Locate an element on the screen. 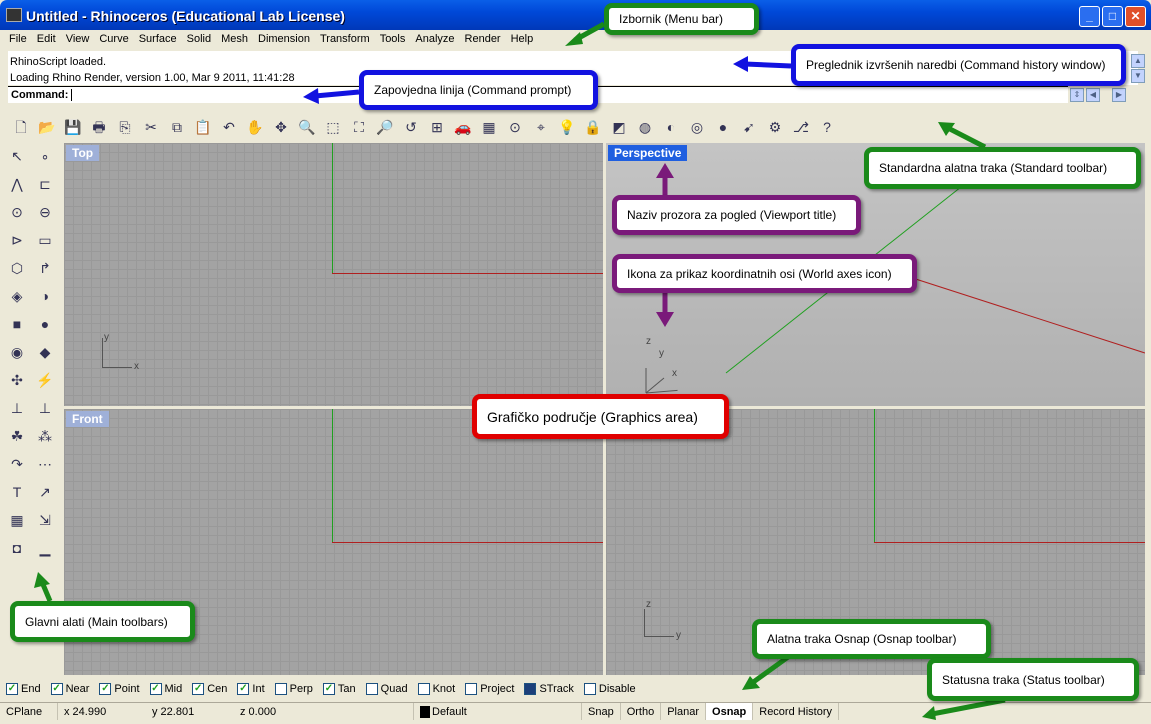 This screenshot has height=724, width=1151. callout-status-toolbar: Statusna traka (Status toolbar) is located at coordinates (1033, 679).